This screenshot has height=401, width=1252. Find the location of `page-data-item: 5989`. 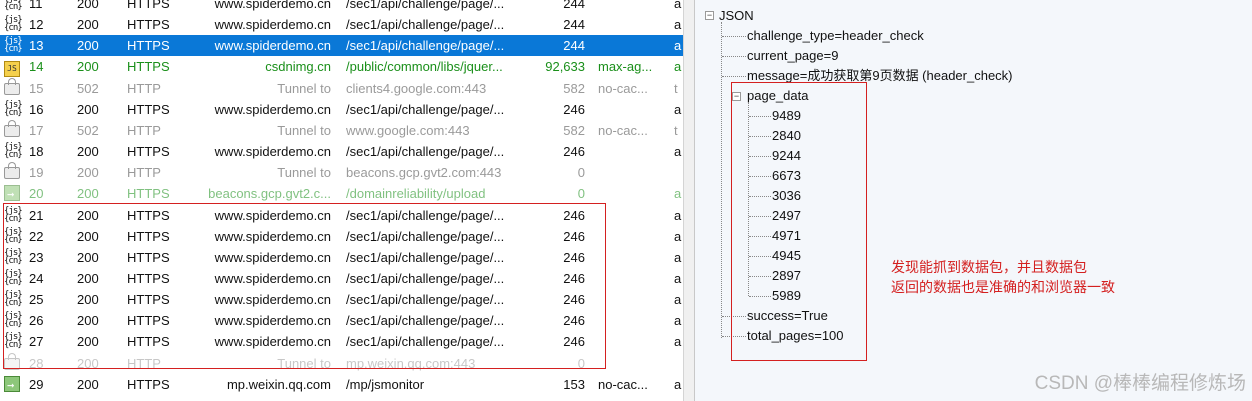

page-data-item: 5989 is located at coordinates (786, 296).